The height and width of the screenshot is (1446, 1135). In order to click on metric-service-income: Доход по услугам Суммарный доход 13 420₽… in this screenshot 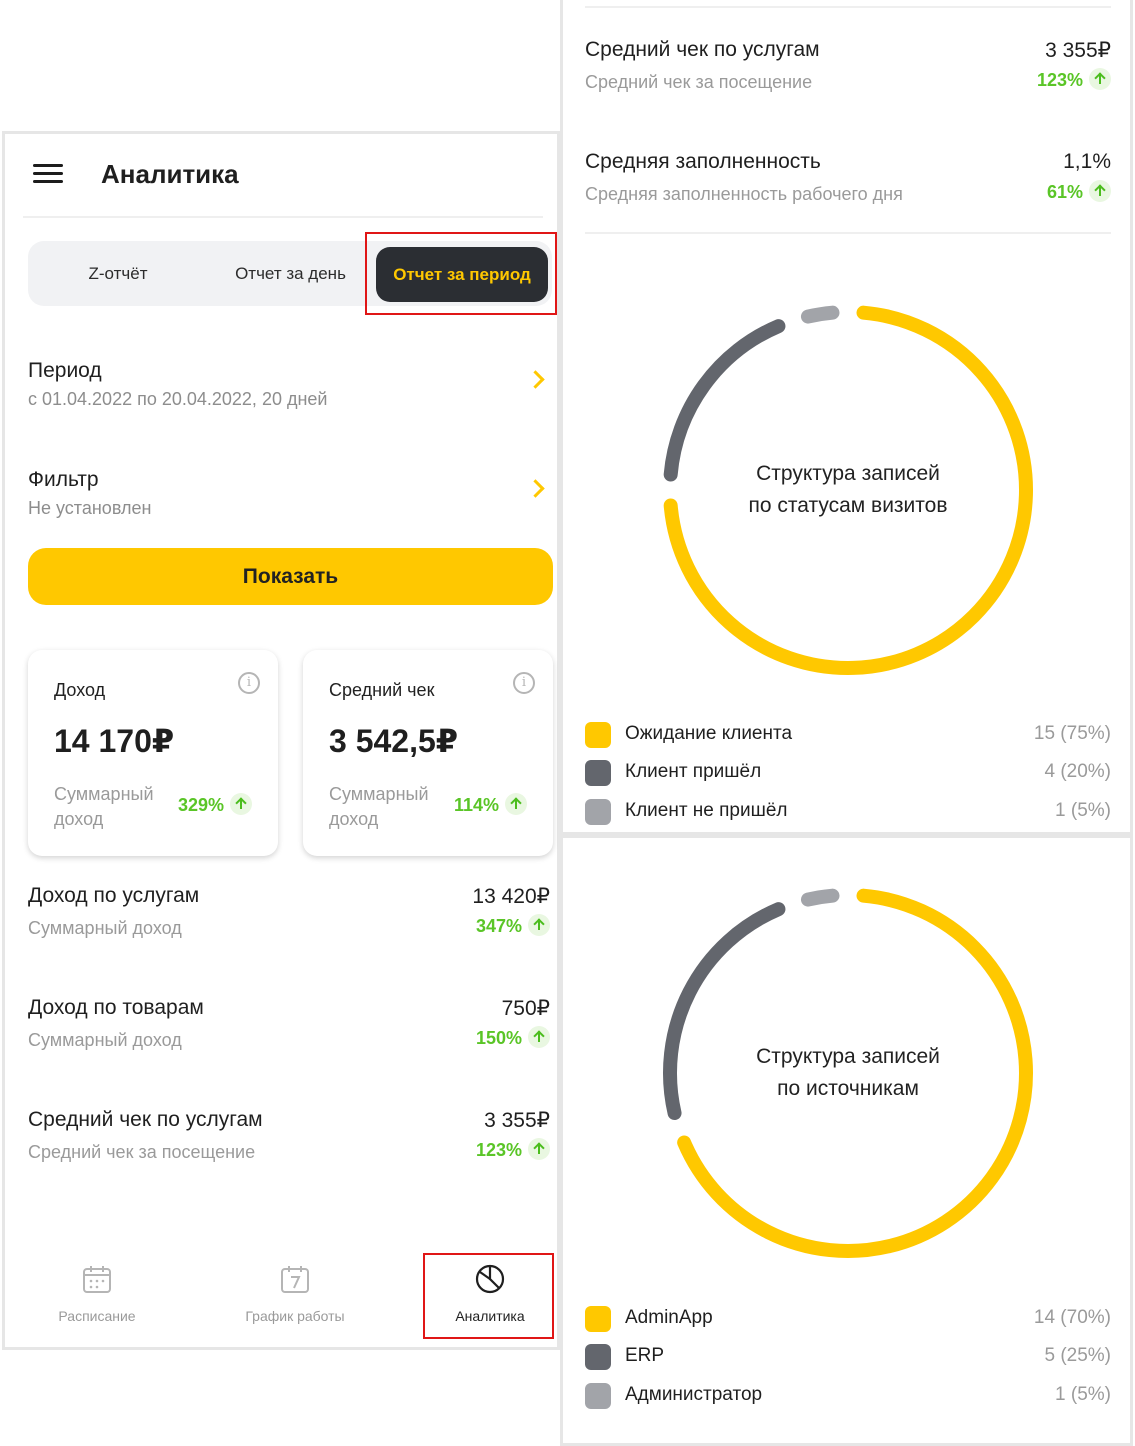, I will do `click(289, 919)`.